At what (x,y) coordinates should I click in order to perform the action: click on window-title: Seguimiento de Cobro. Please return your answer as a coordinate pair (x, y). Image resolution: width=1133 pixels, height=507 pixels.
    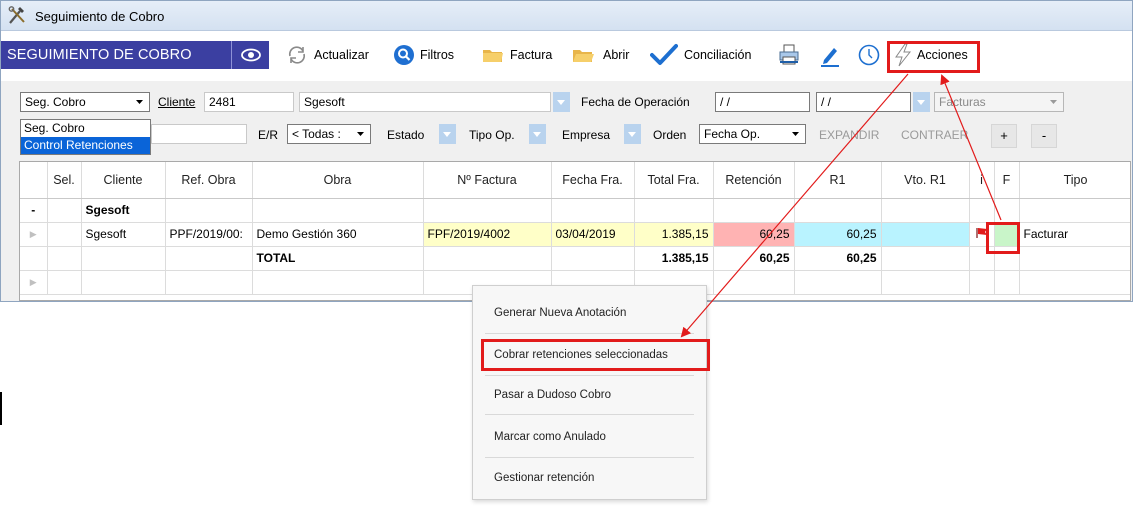
    Looking at the image, I should click on (100, 16).